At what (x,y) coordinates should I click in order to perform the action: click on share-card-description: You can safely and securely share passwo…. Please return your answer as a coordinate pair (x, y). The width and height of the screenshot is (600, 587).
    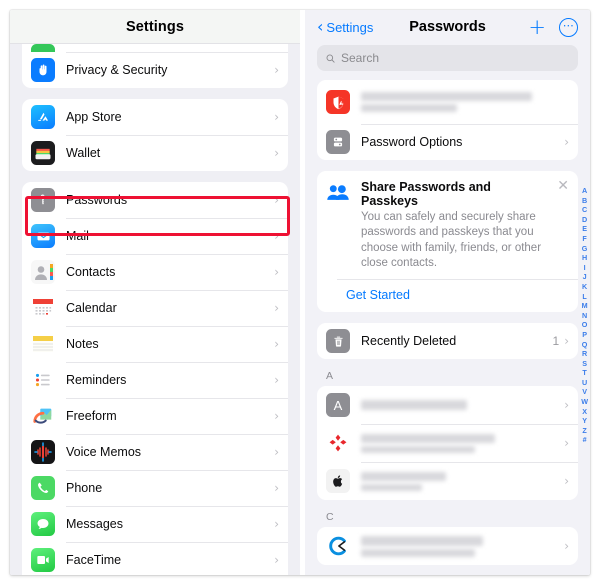
    Looking at the image, I should click on (451, 240).